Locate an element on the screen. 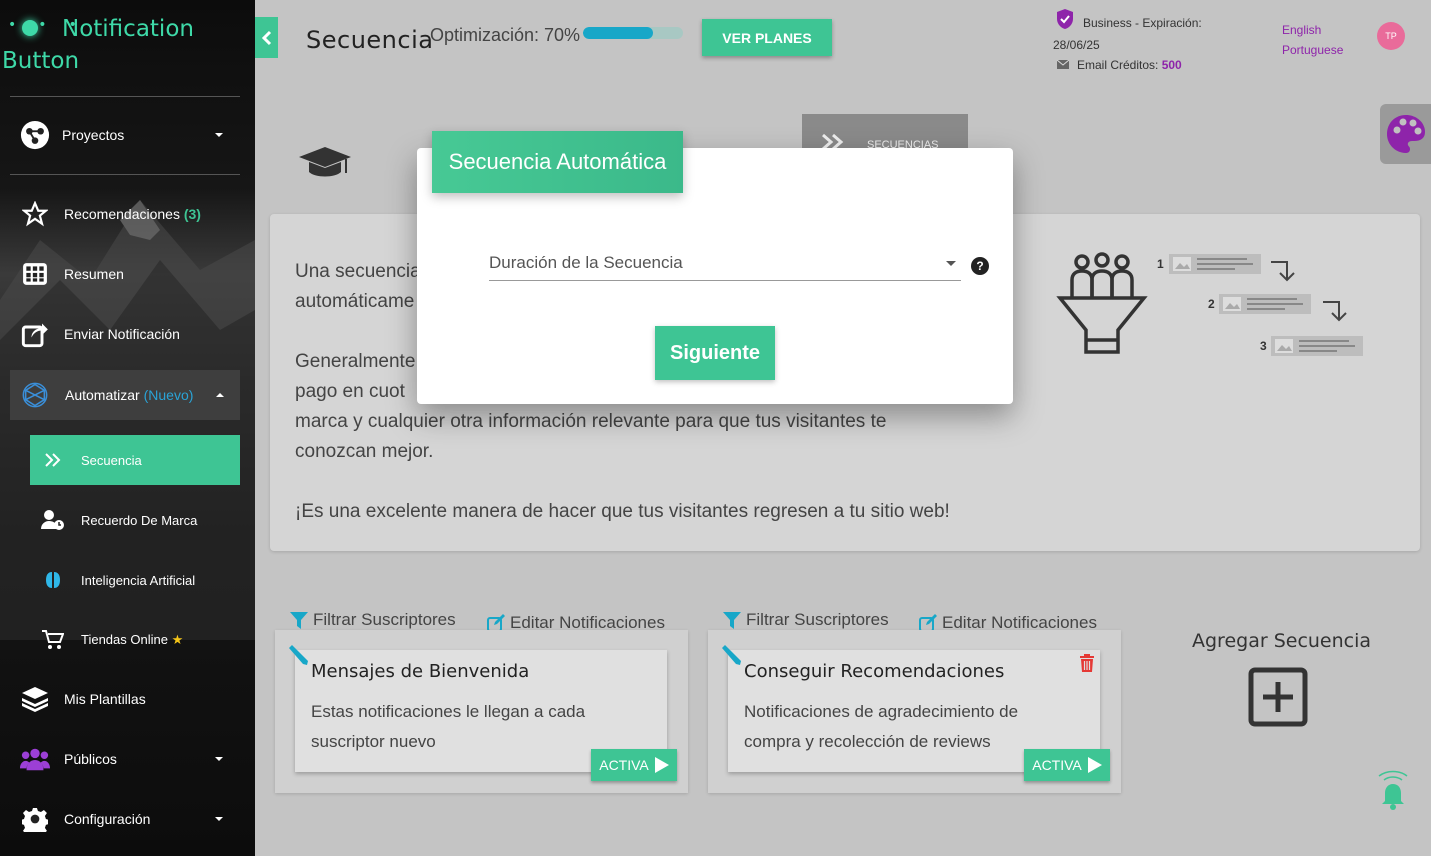 This screenshot has width=1431, height=856. sequence-duration-placeholder: Duración de la Secuencia is located at coordinates (586, 262).